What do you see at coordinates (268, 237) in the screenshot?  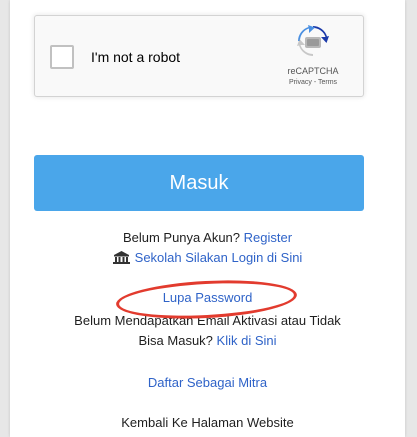 I see `register-link: Register` at bounding box center [268, 237].